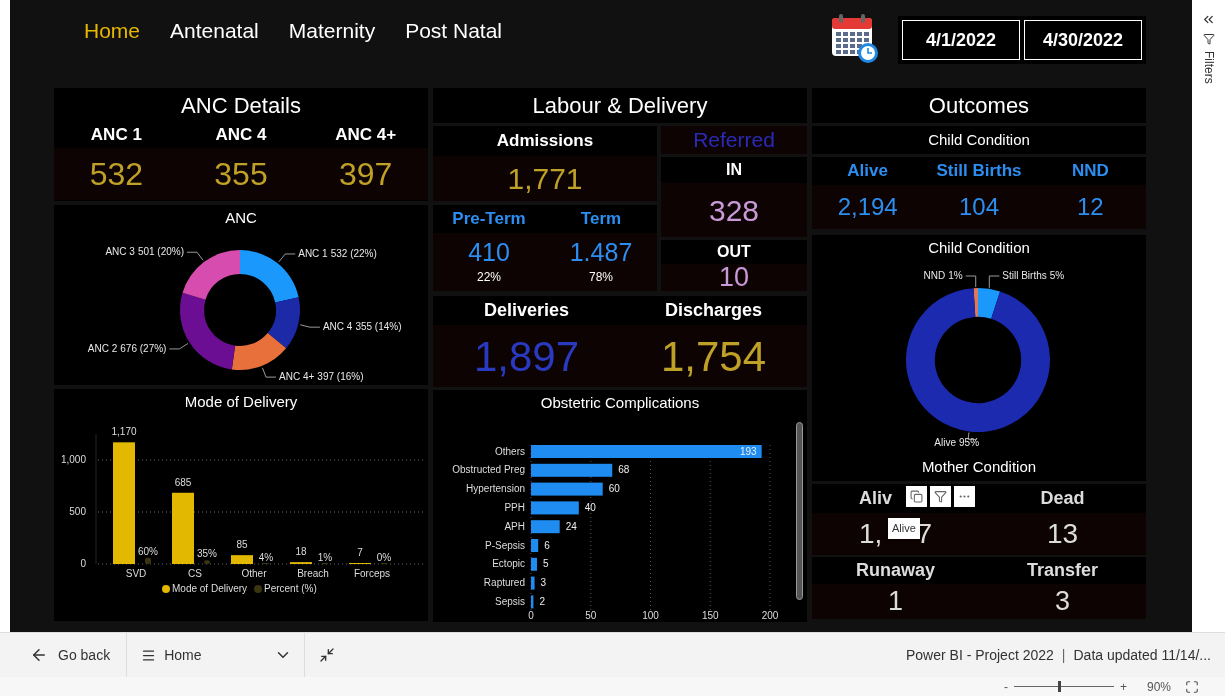 The height and width of the screenshot is (696, 1225). Describe the element at coordinates (875, 498) in the screenshot. I see `kpi-label: Aliv` at that location.